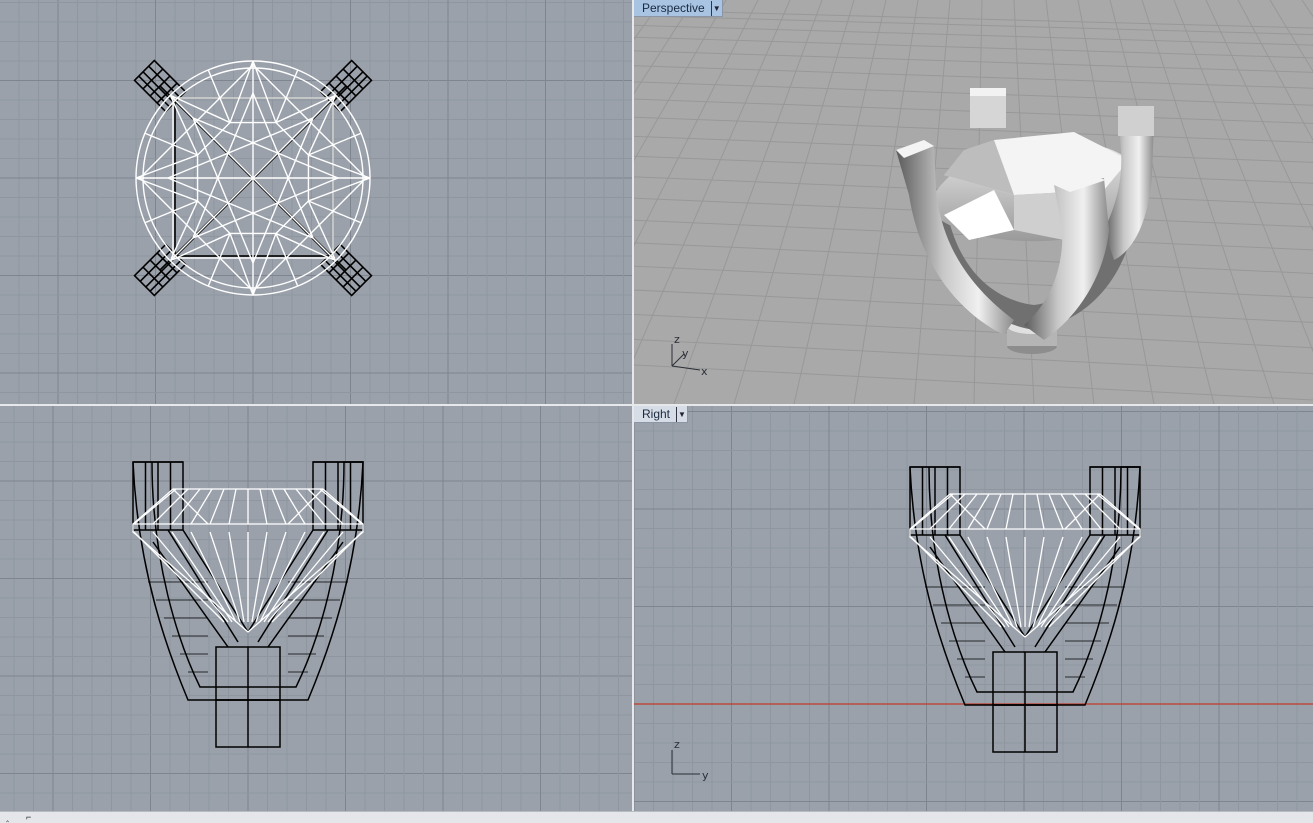  I want to click on statusbar-mark: ⌐, so click(29, 817).